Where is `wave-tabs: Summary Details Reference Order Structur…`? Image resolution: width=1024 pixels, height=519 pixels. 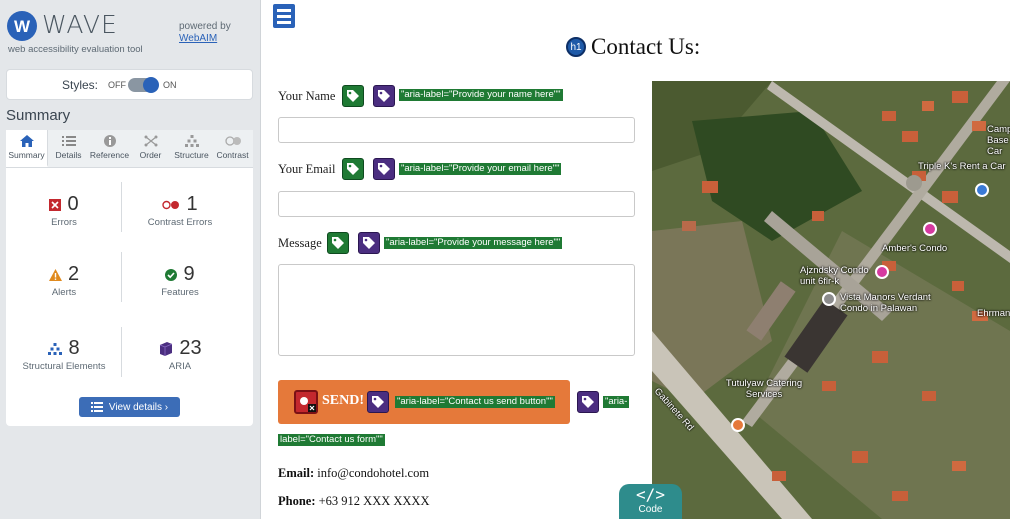 wave-tabs: Summary Details Reference Order Structur… is located at coordinates (129, 149).